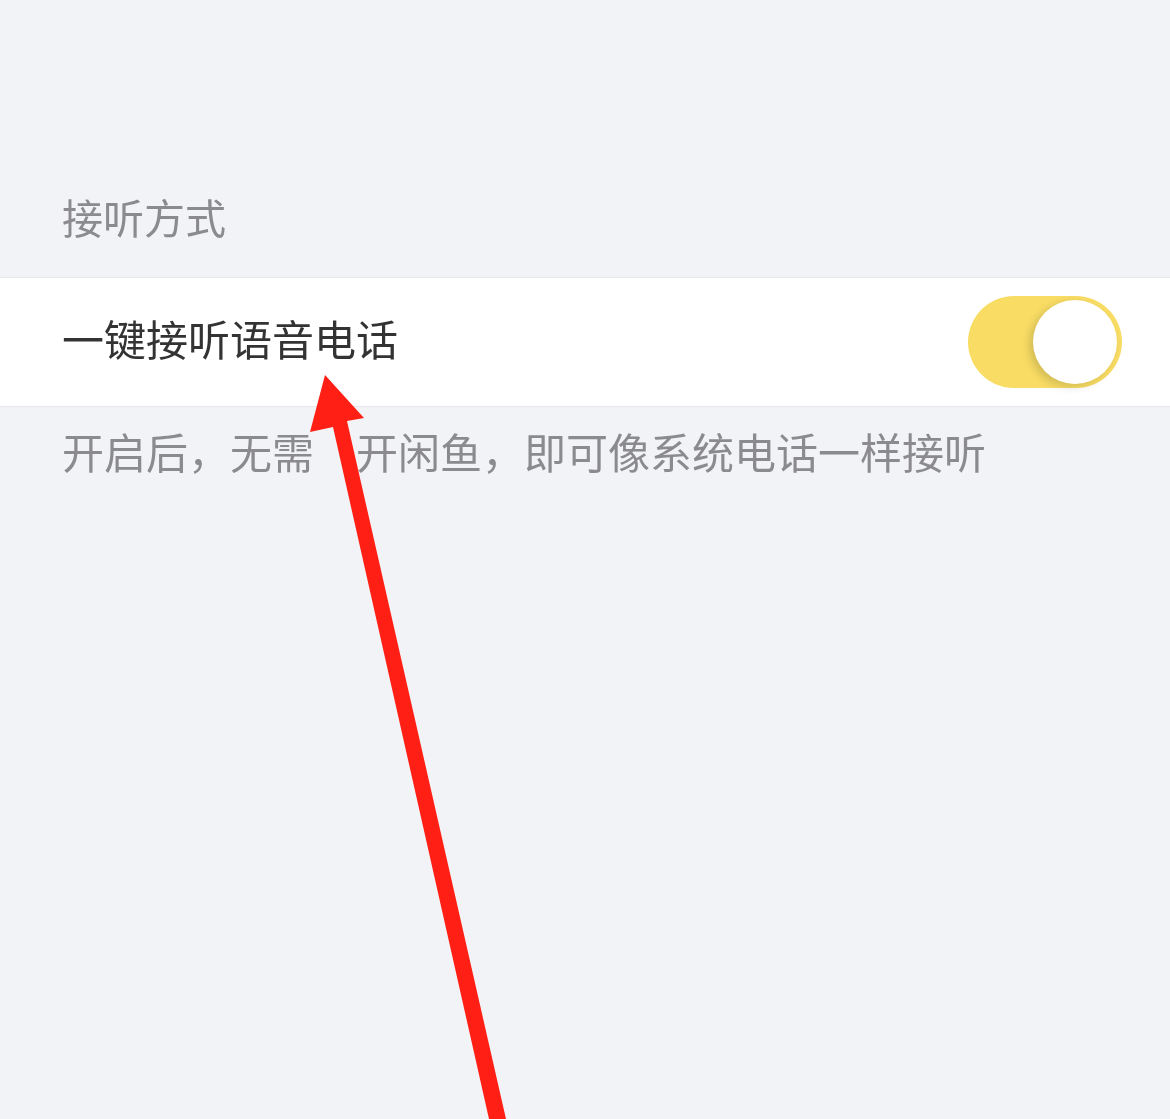 The height and width of the screenshot is (1119, 1170). I want to click on setting-label: 一键接听语音电话, so click(230, 342).